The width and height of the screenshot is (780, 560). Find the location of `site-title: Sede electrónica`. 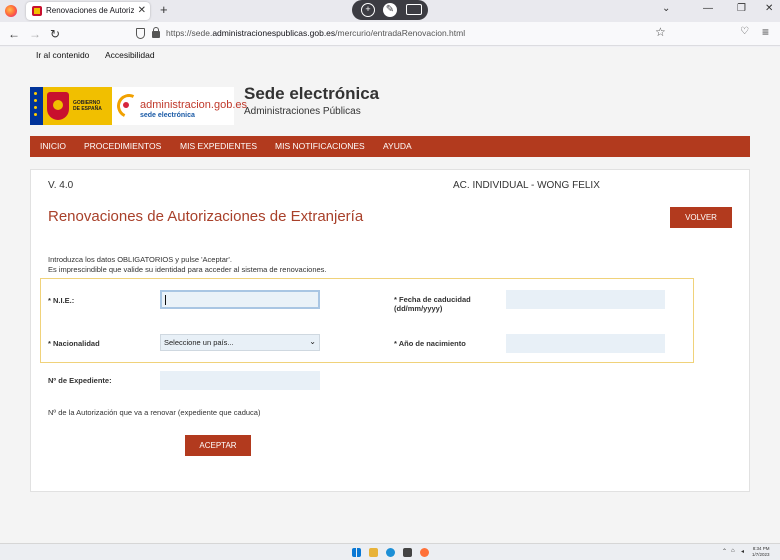

site-title: Sede electrónica is located at coordinates (312, 93).